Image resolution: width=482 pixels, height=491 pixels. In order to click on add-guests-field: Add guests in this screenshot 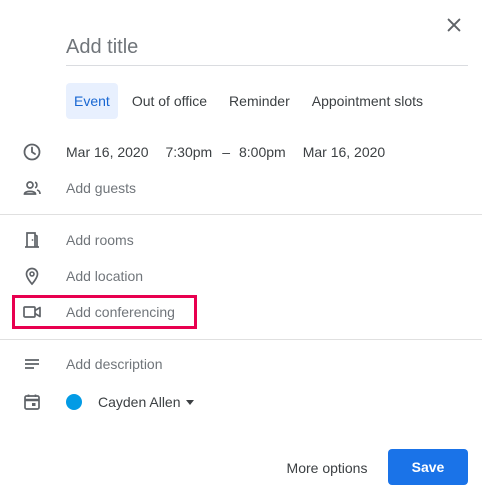, I will do `click(101, 188)`.